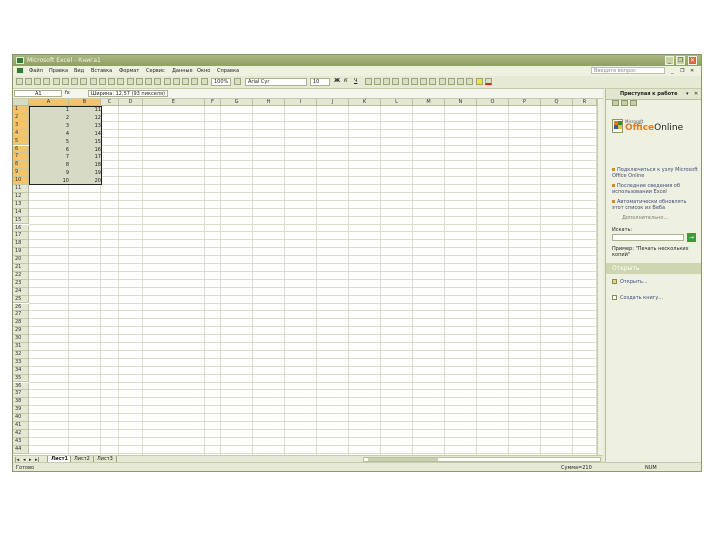 The image size is (720, 540). What do you see at coordinates (692, 71) in the screenshot?
I see `doc-close-button: ✕` at bounding box center [692, 71].